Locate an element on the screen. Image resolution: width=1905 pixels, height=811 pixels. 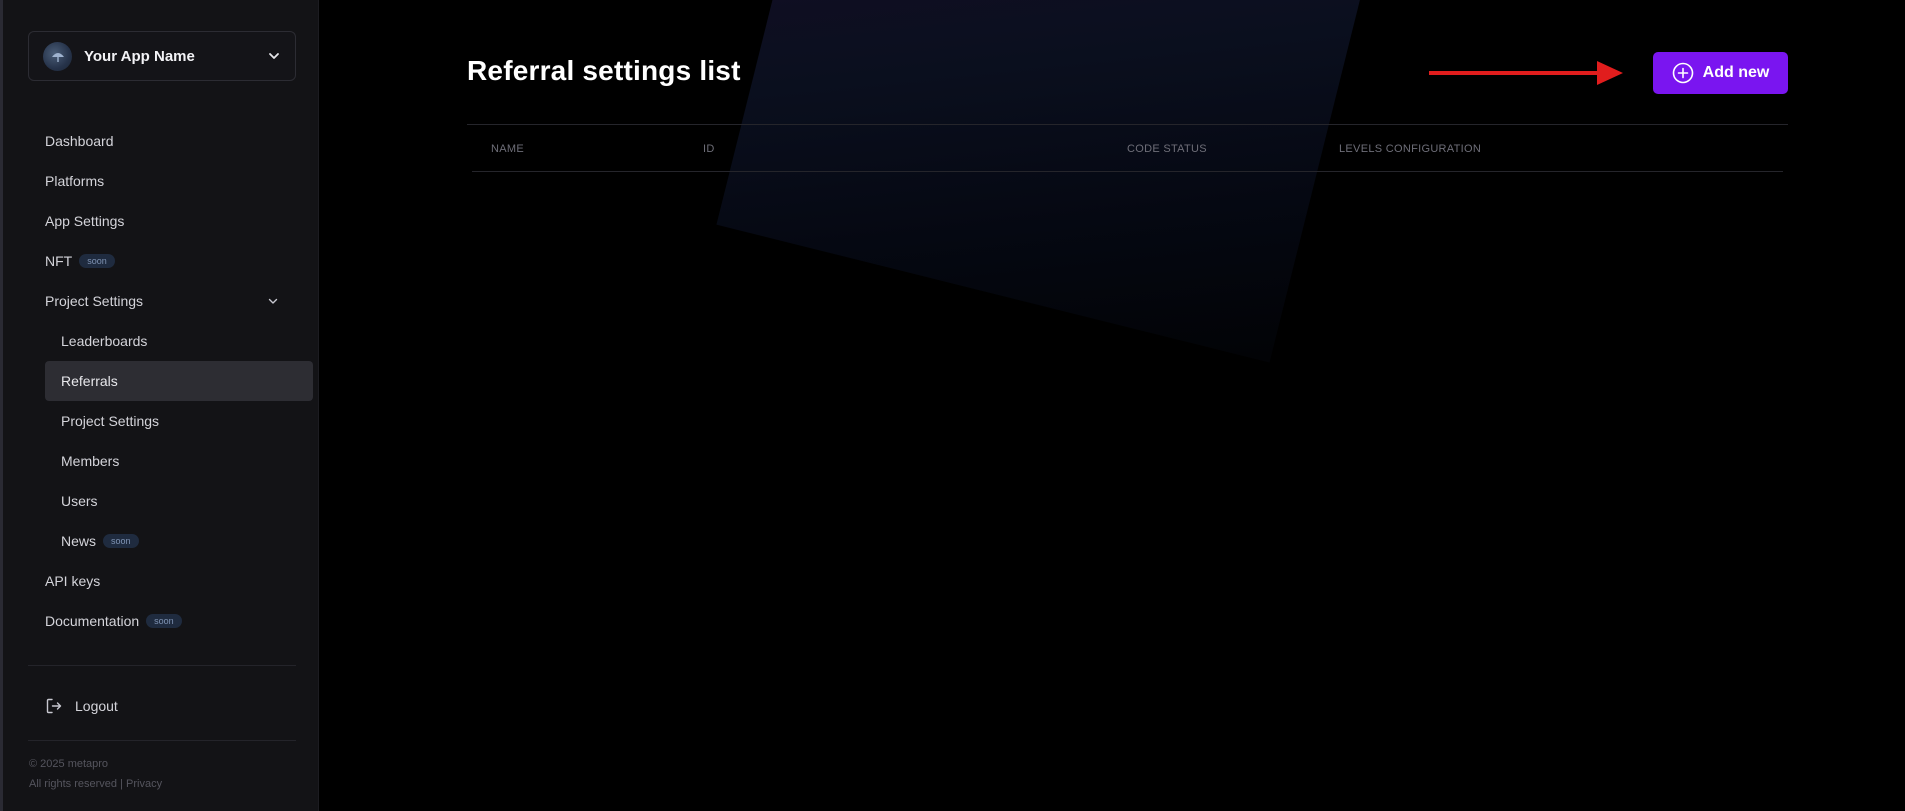
sidebar-item-api-keys: API keys is located at coordinates (179, 581).